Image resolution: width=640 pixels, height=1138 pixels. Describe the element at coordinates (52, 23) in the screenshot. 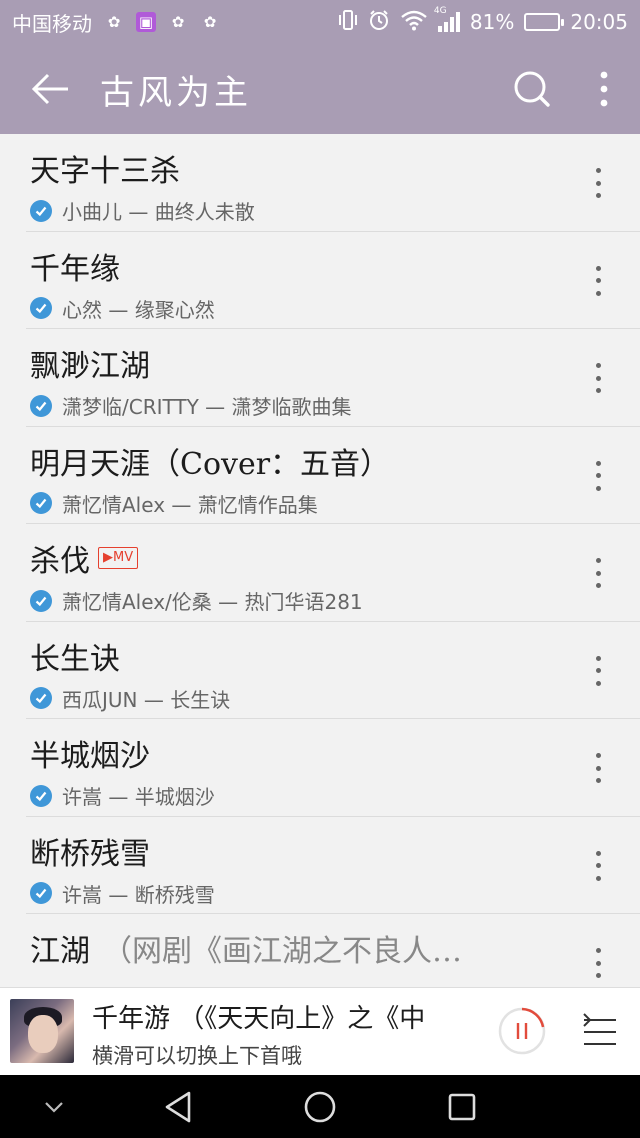

I see `carrier-label: 中国移动` at that location.